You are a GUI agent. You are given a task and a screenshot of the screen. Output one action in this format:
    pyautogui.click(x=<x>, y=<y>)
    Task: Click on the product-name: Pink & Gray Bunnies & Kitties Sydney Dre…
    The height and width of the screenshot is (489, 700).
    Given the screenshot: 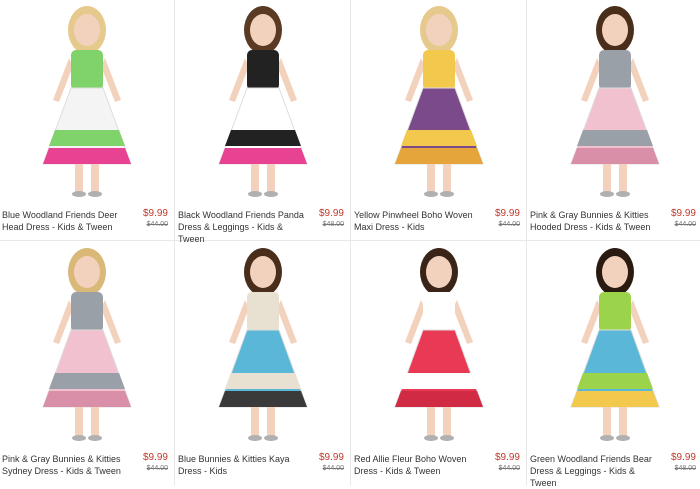 What is the action you would take?
    pyautogui.click(x=66, y=465)
    